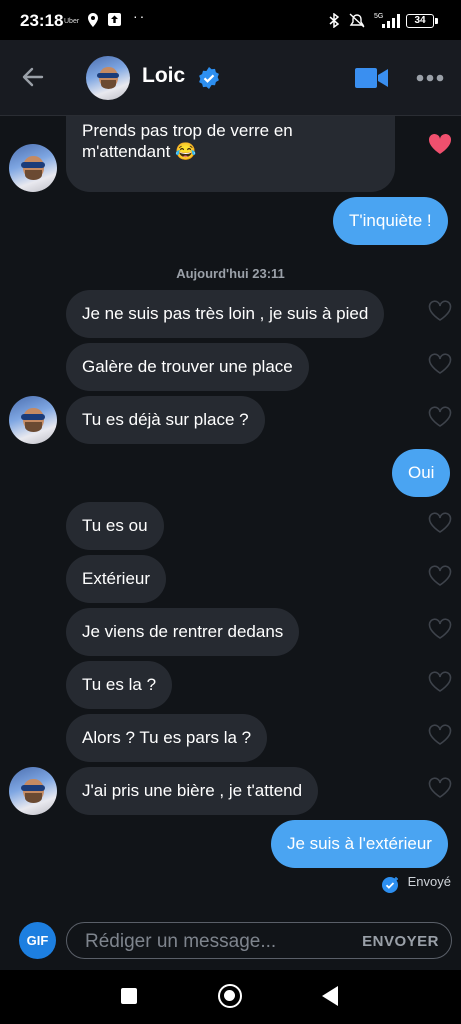 The image size is (461, 1024). I want to click on message-bubble-incoming: Alors ? Tu es pars la ?, so click(167, 738).